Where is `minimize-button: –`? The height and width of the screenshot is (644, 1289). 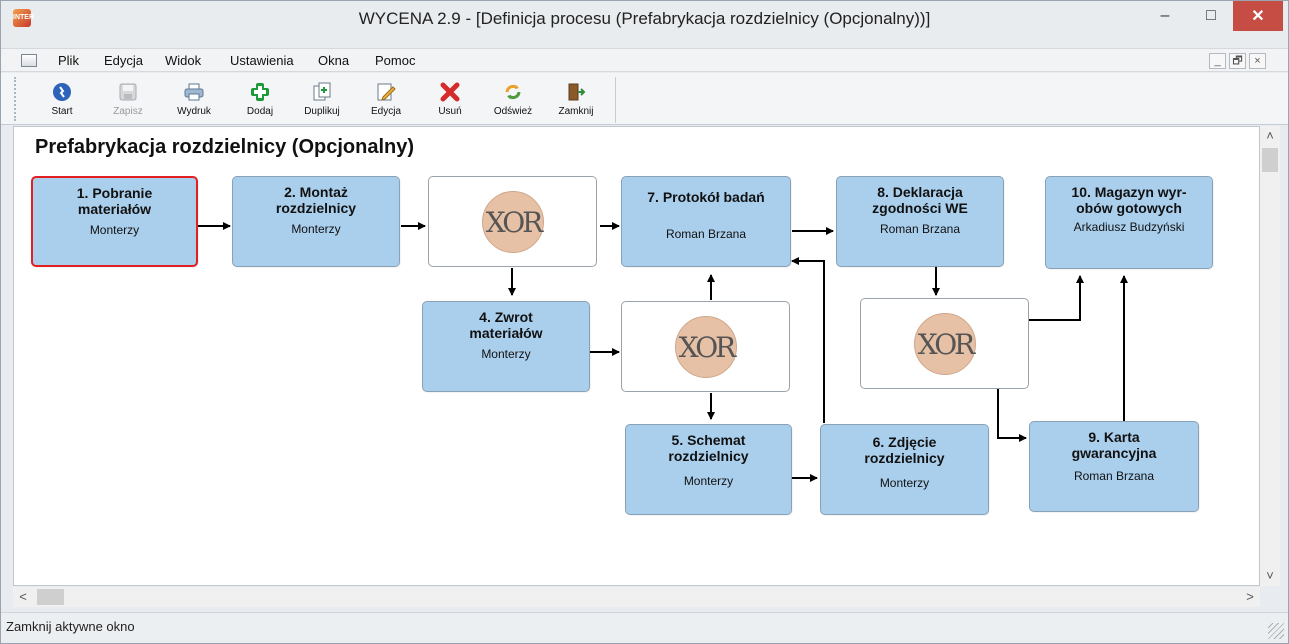 minimize-button: – is located at coordinates (1165, 16).